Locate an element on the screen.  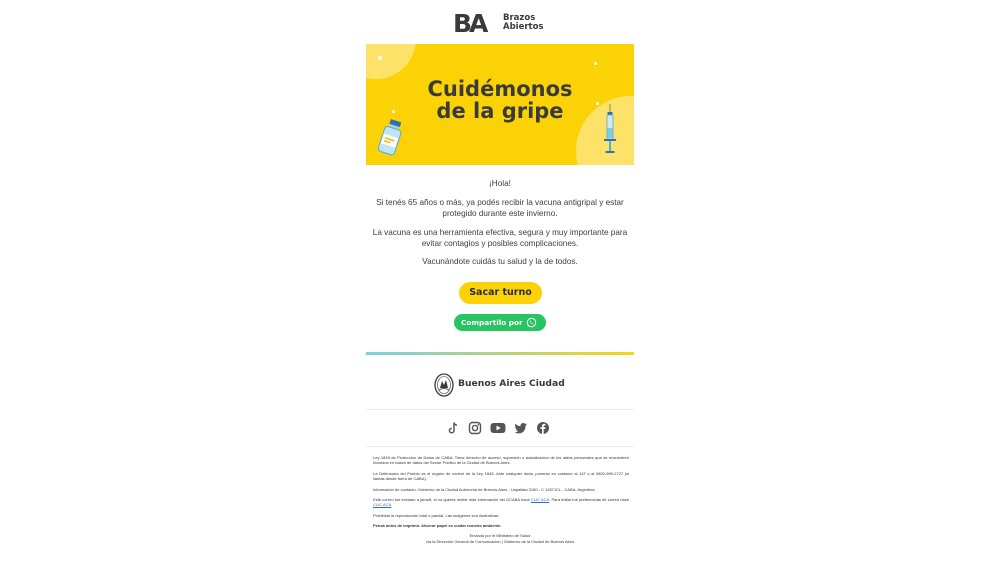
brazos-abiertos-logo: BA Brazos Abiertos is located at coordinates (503, 24).